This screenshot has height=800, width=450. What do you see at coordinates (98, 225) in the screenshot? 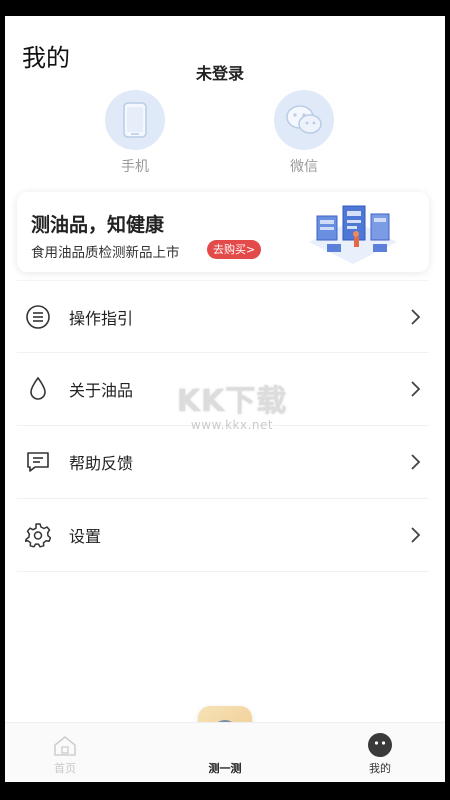
I see `banner-title: 测油品，知健康` at bounding box center [98, 225].